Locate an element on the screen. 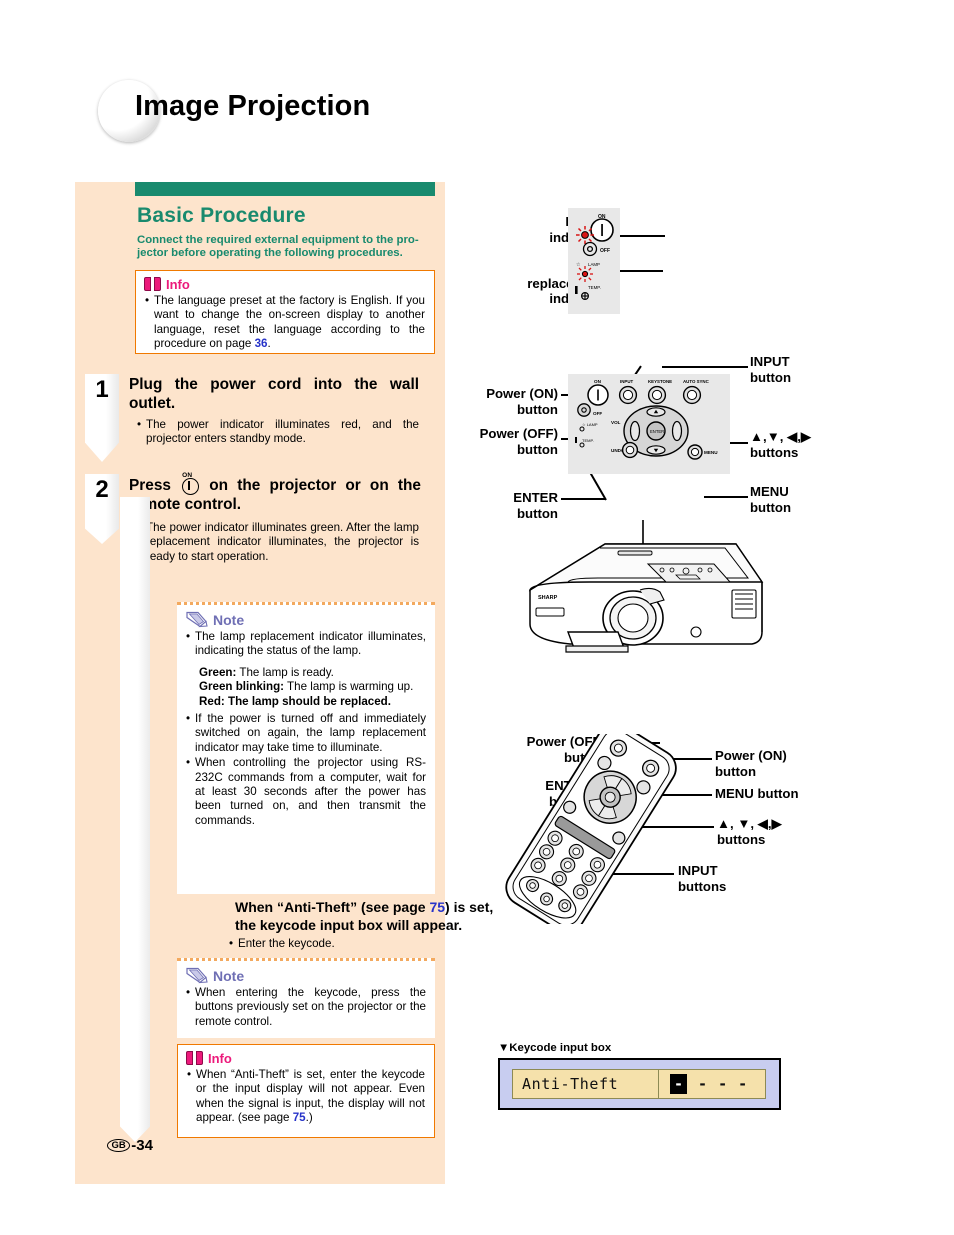  step-2-heading-pre: Press is located at coordinates (150, 485).